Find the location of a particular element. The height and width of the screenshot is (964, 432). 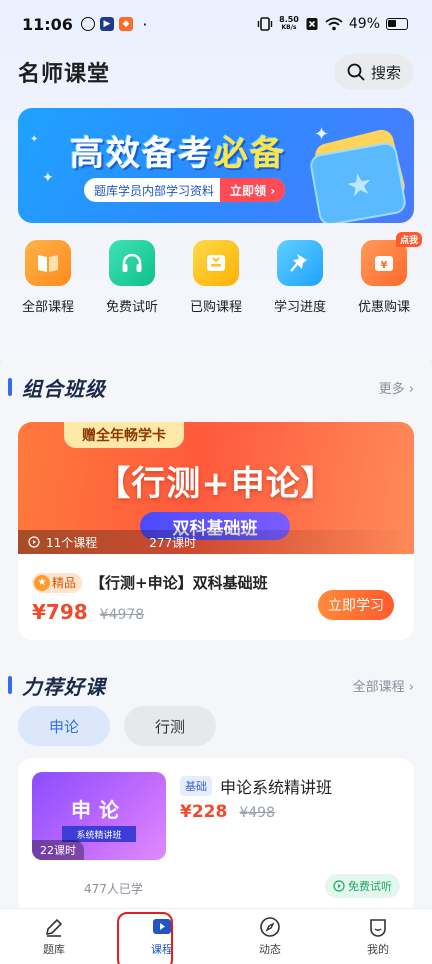

all-courses-link: 全部课程 › is located at coordinates (383, 685).